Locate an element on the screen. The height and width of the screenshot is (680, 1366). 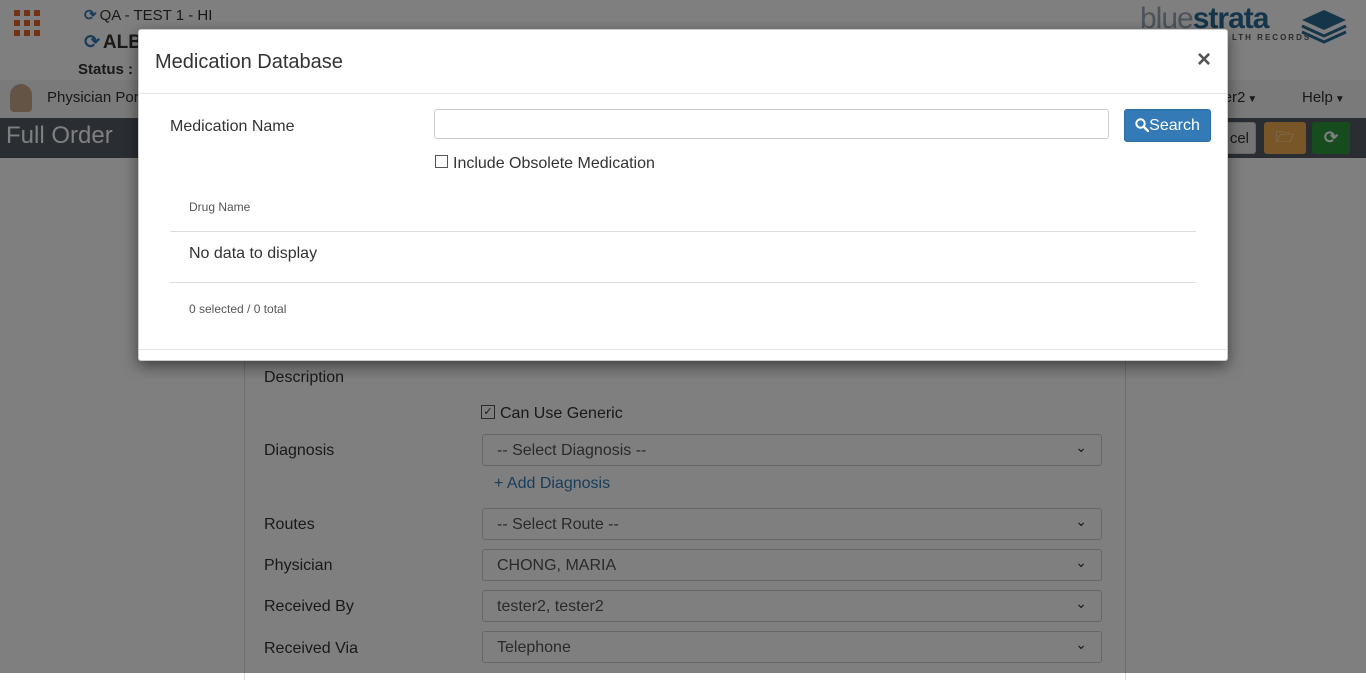
medication-name-label: Medication Name is located at coordinates (232, 126).